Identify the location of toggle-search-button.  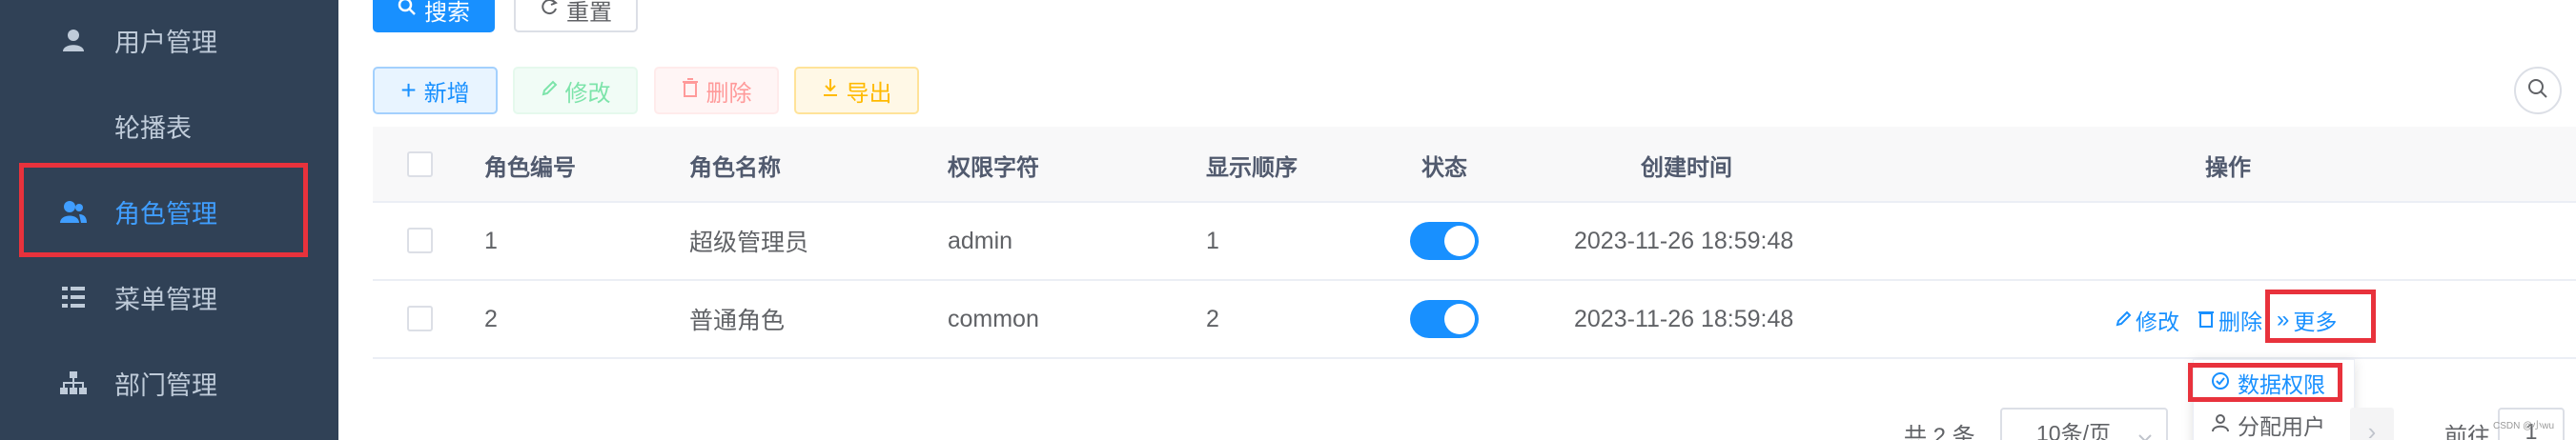
(2538, 90).